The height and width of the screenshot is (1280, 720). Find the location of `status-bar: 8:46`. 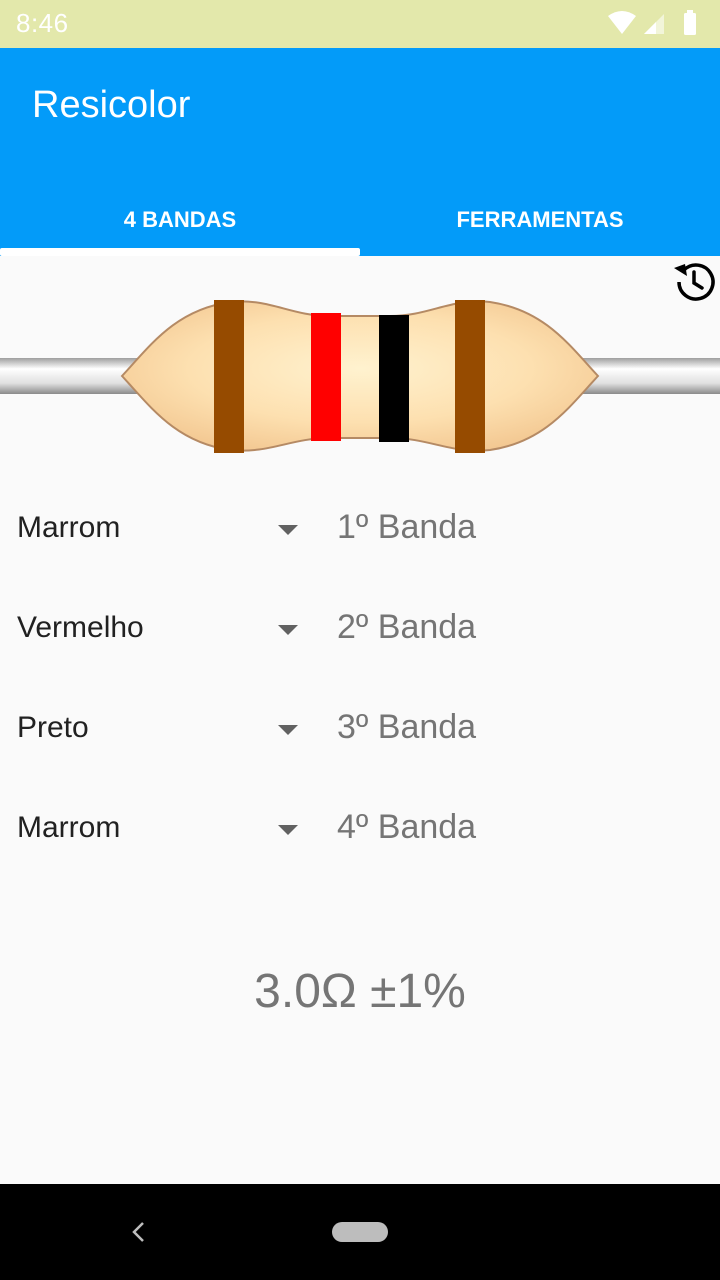

status-bar: 8:46 is located at coordinates (360, 24).